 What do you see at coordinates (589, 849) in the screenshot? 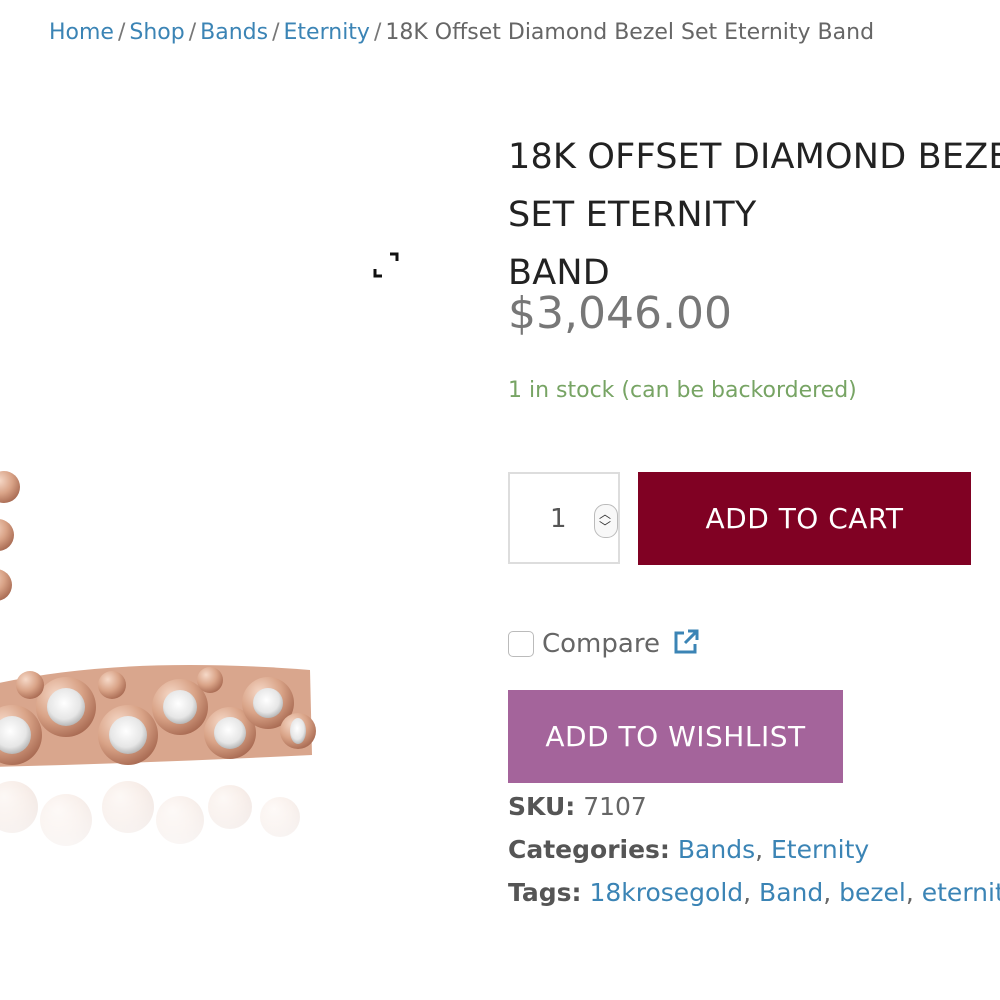
I see `categories-label: Categories:` at bounding box center [589, 849].